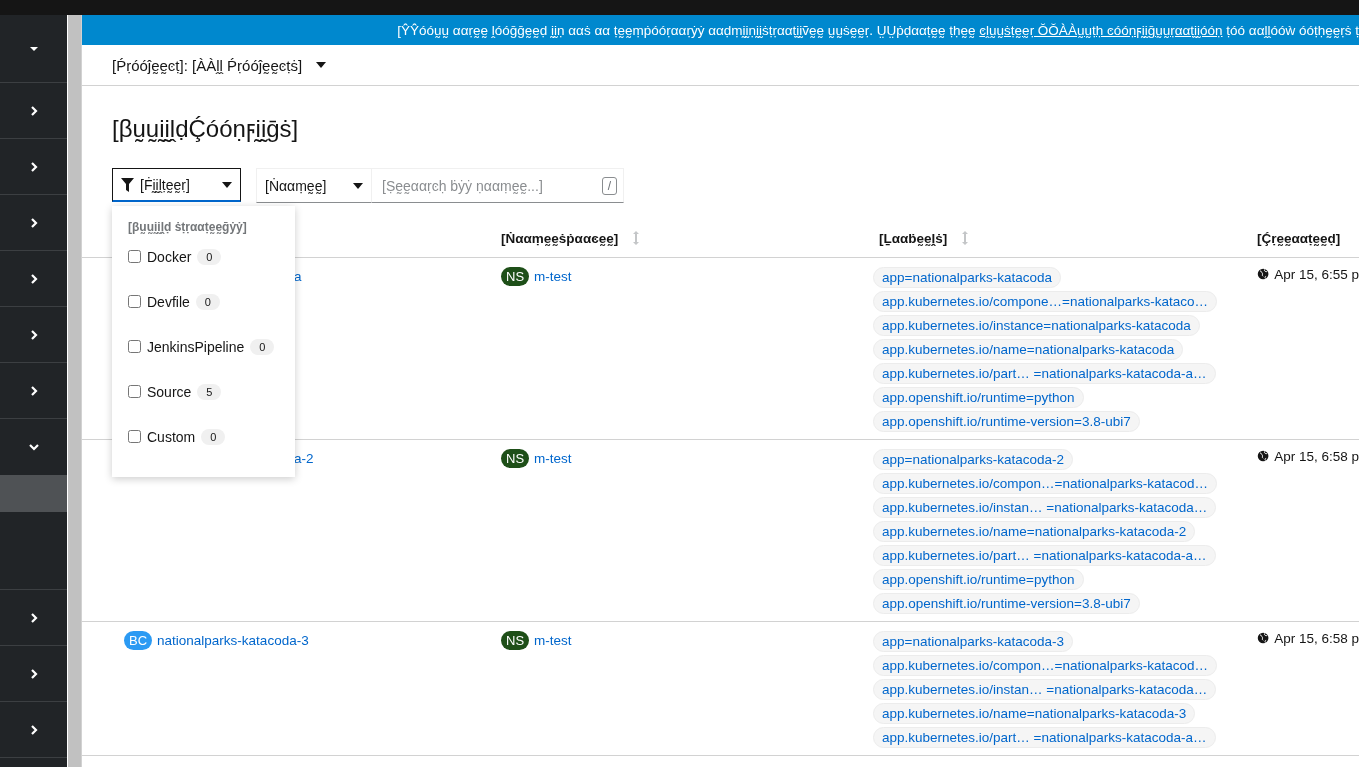  What do you see at coordinates (913, 238) in the screenshot?
I see `column-header: [Ḻααḃḛḛḽṡ]` at bounding box center [913, 238].